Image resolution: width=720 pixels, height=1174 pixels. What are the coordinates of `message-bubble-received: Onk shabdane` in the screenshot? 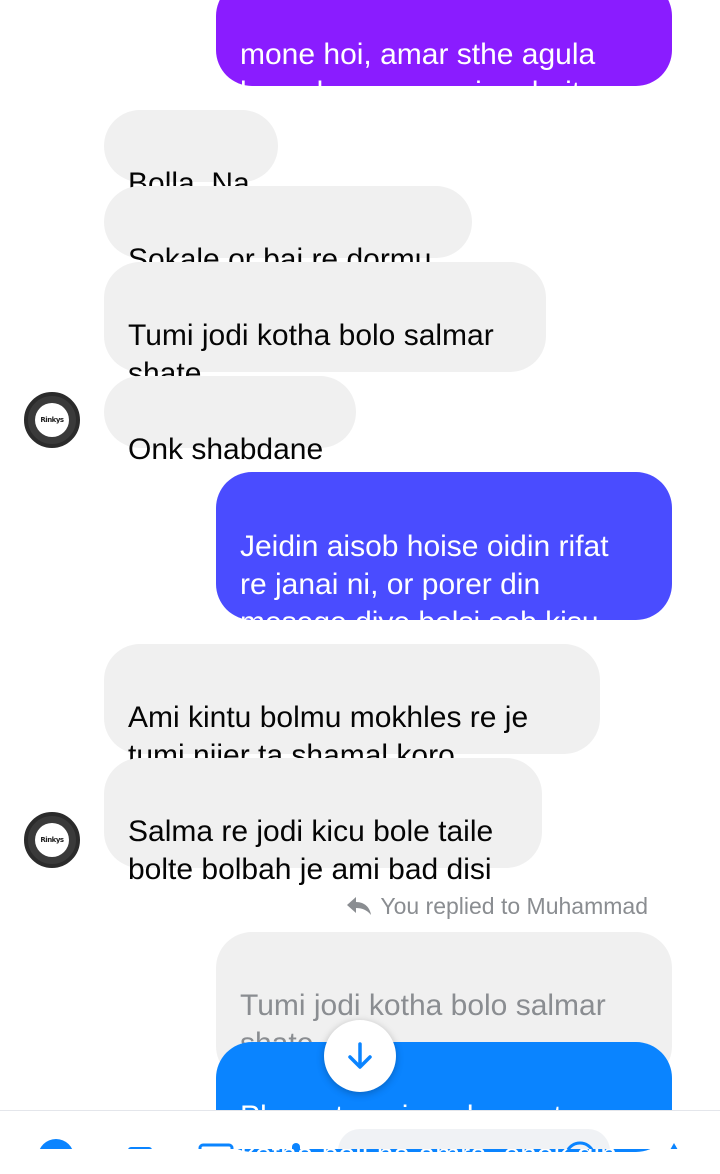 It's located at (230, 421).